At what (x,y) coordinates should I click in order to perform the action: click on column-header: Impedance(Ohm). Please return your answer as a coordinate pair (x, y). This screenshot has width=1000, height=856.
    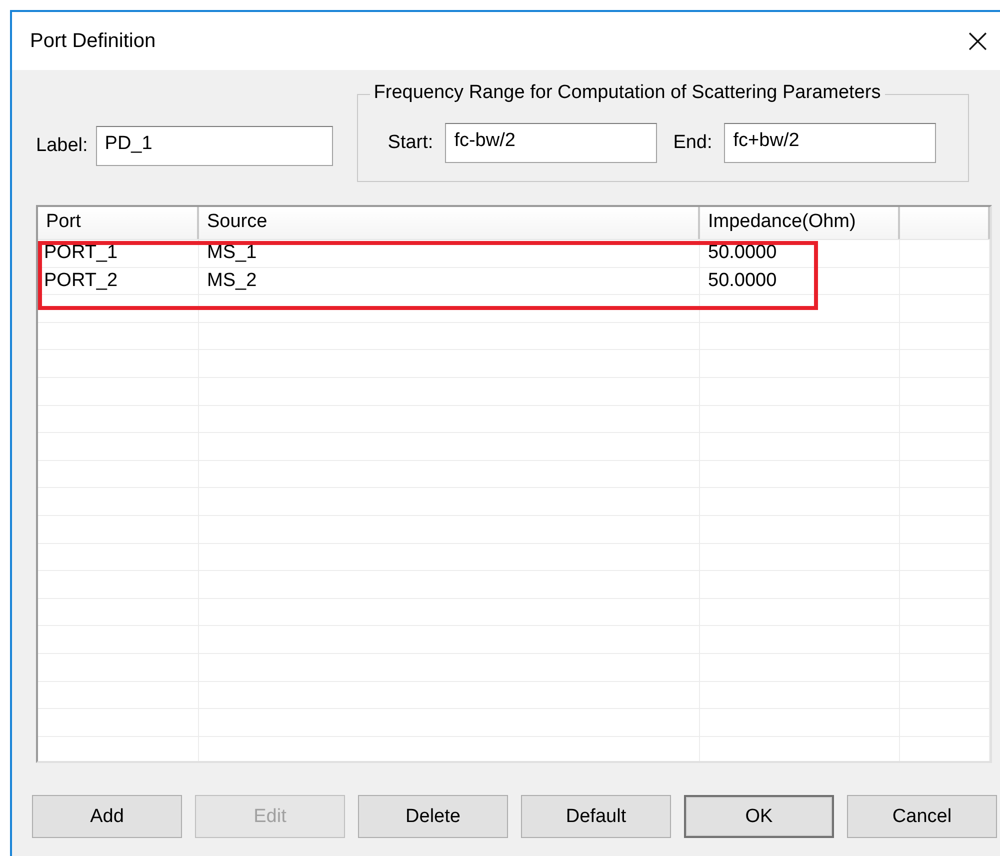
    Looking at the image, I should click on (800, 223).